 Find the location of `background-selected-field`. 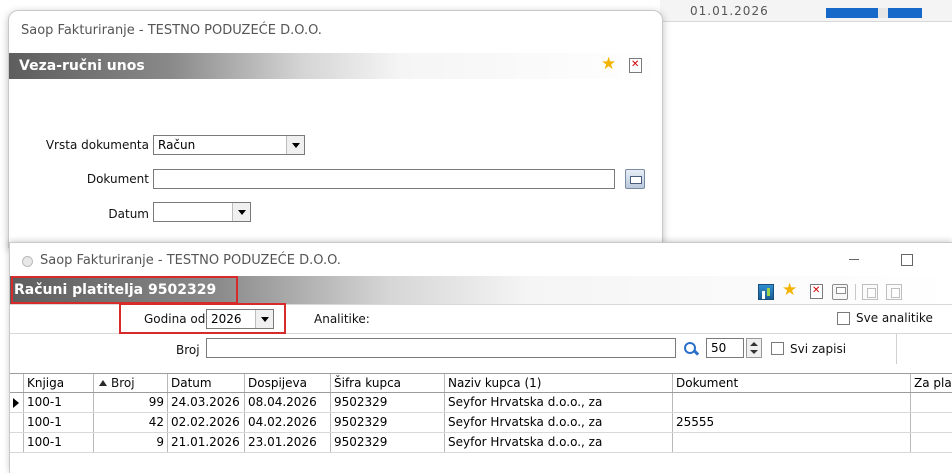

background-selected-field is located at coordinates (874, 13).